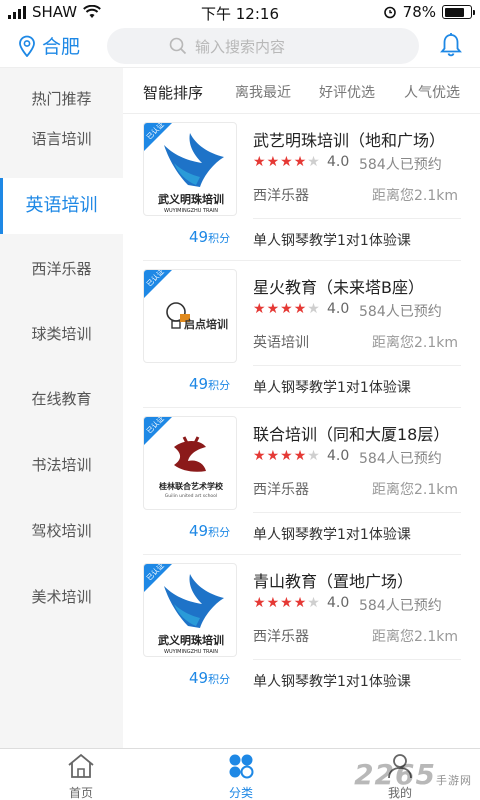 The height and width of the screenshot is (800, 480). Describe the element at coordinates (301, 91) in the screenshot. I see `sort-tabs: 智能排序 离我最近 好评优选 人气优选` at that location.